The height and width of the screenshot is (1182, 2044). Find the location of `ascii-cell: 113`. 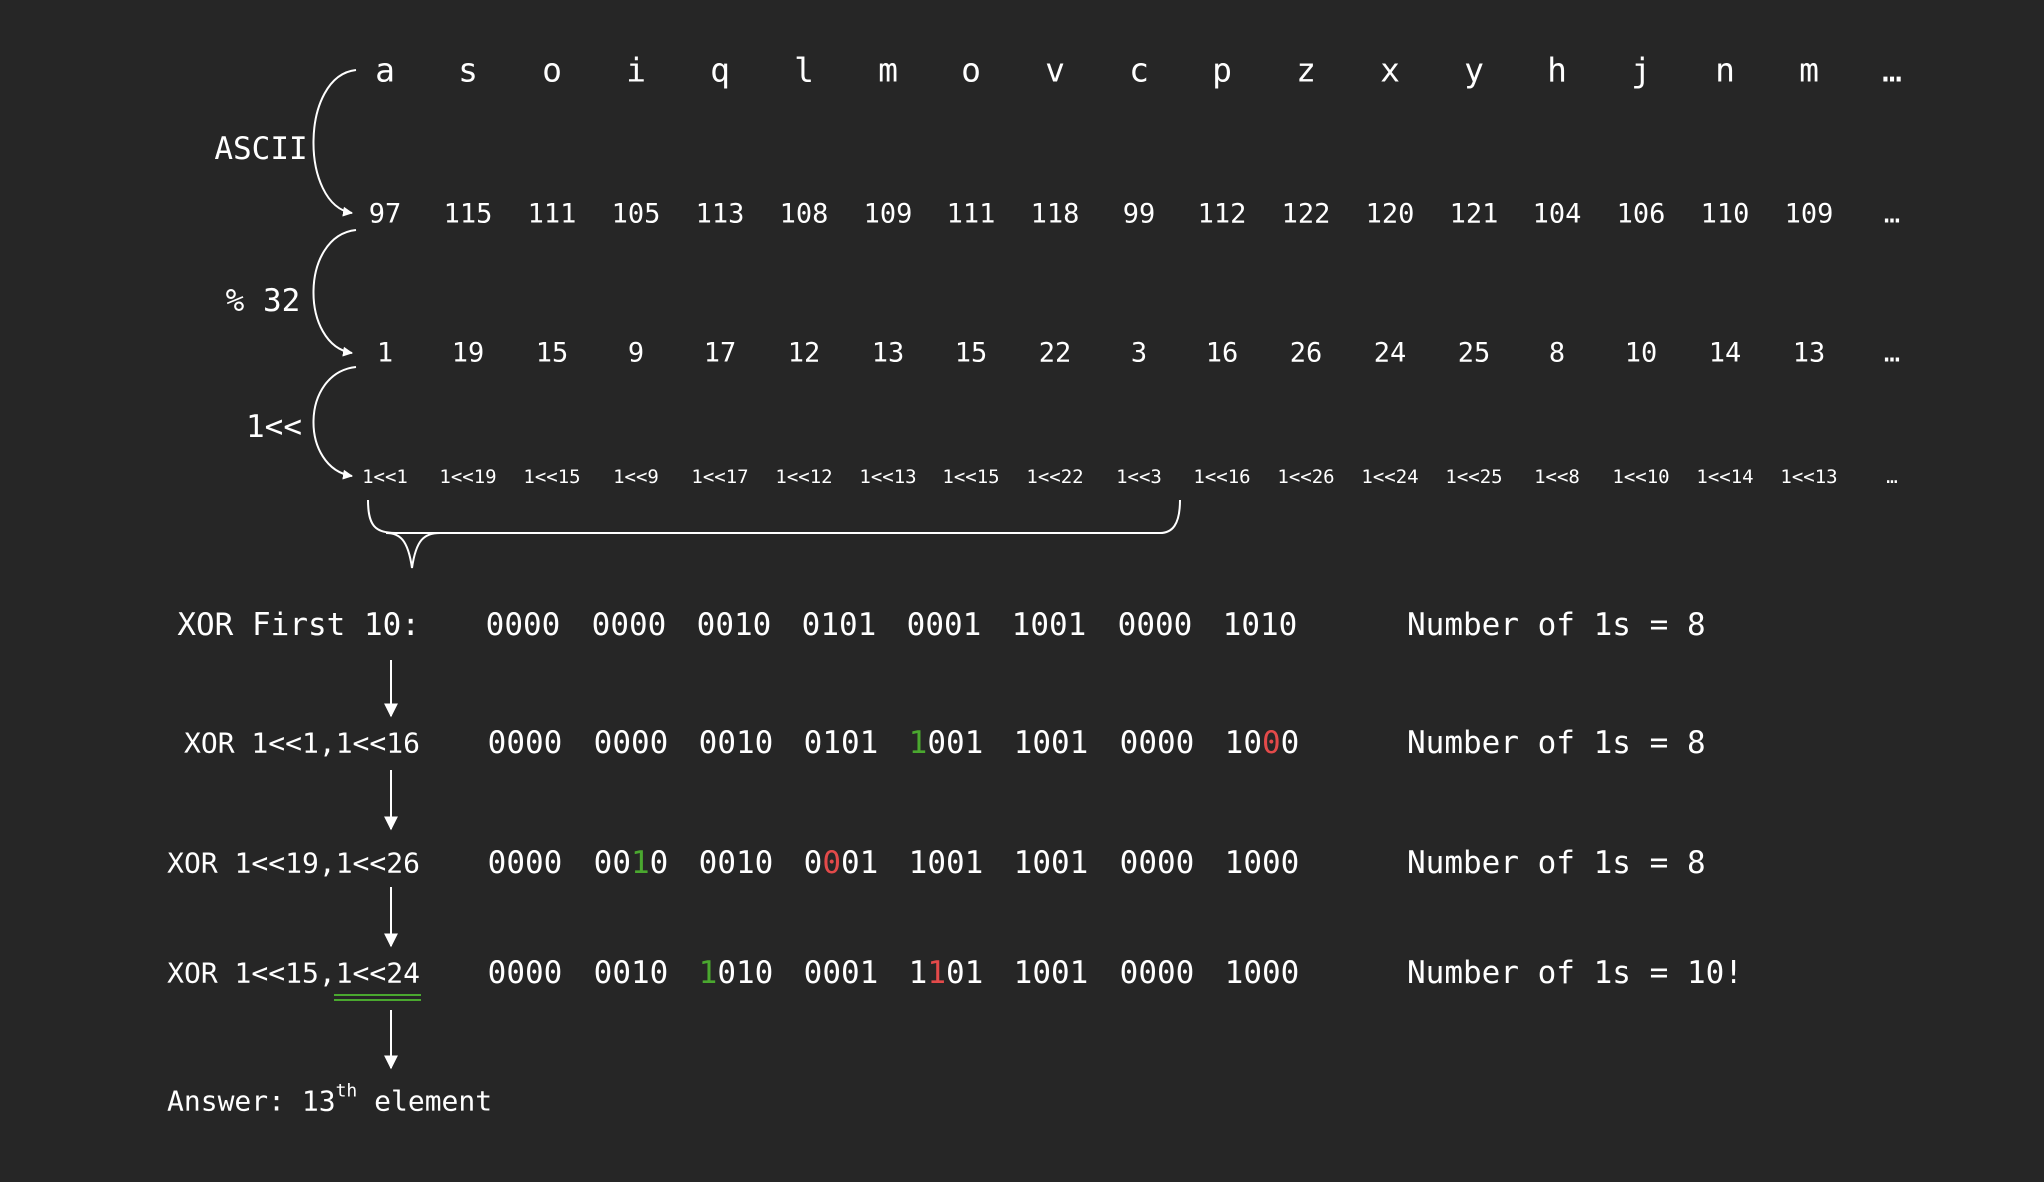

ascii-cell: 113 is located at coordinates (720, 214).